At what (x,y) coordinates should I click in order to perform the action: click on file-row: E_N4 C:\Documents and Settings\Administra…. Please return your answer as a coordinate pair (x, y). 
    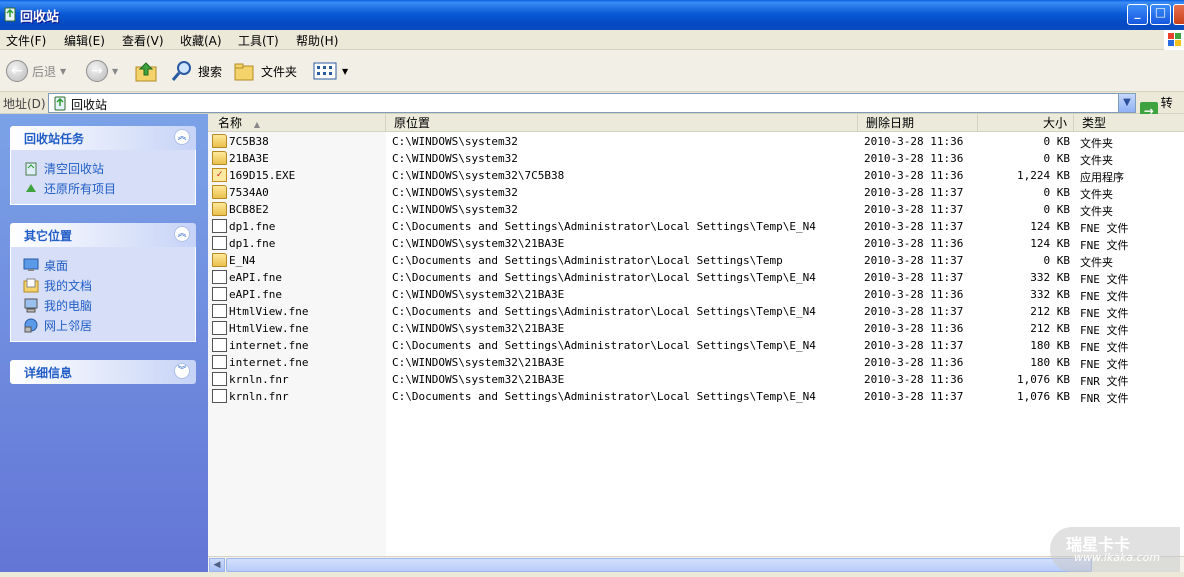
    Looking at the image, I should click on (696, 260).